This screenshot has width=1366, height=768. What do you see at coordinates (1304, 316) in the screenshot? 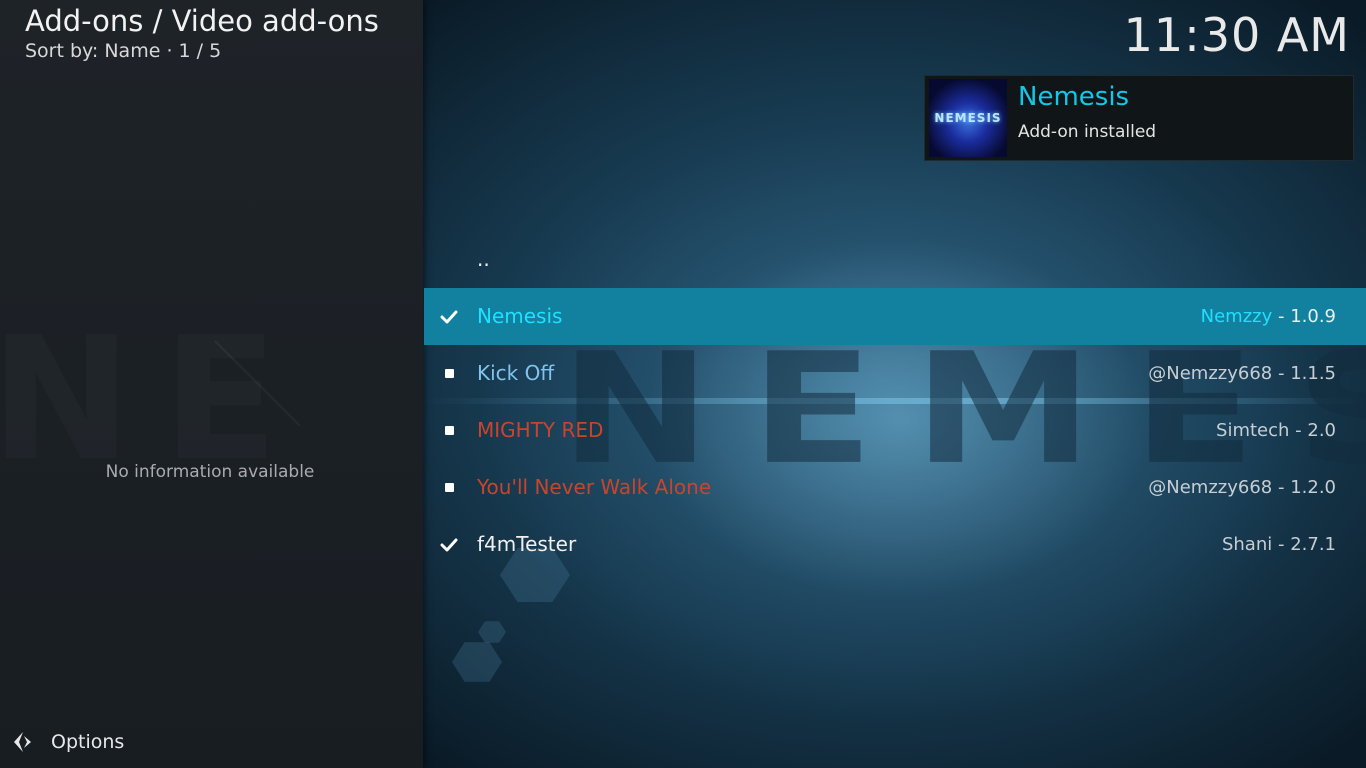
I see `addon-version: - 1.0.9` at bounding box center [1304, 316].